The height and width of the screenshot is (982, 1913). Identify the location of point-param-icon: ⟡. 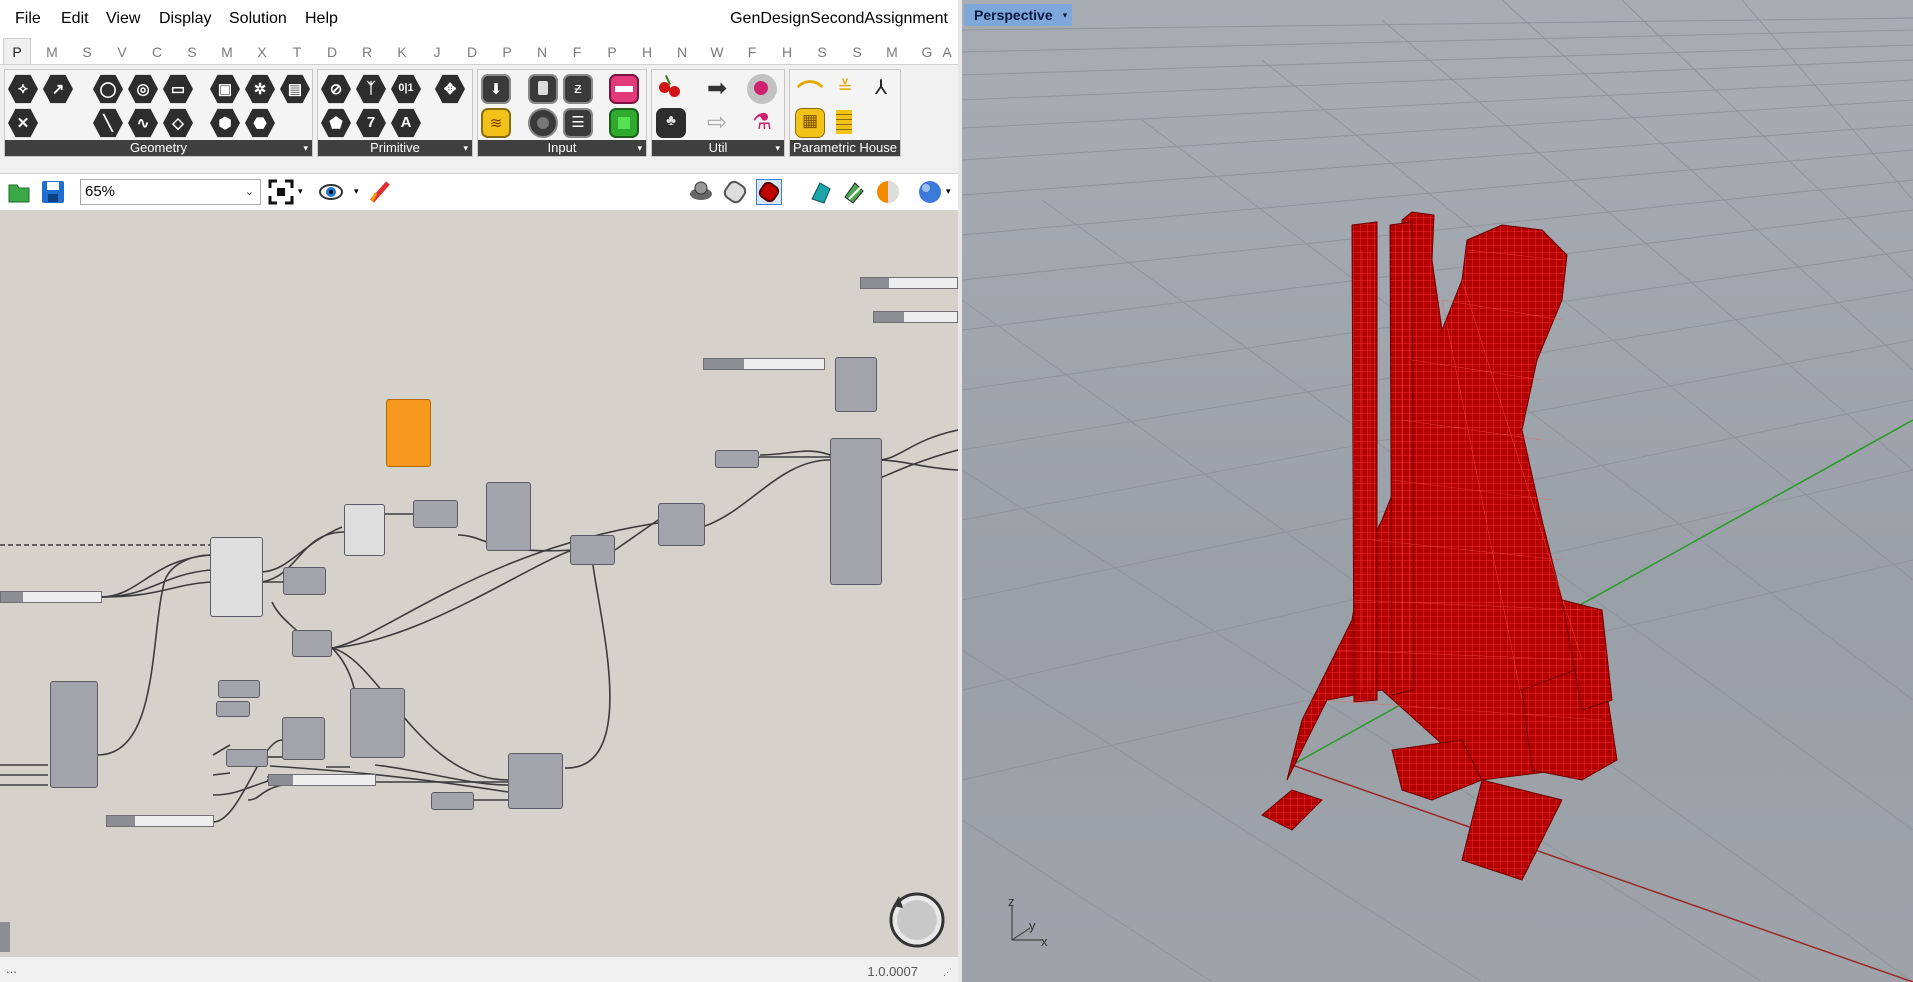
(23, 89).